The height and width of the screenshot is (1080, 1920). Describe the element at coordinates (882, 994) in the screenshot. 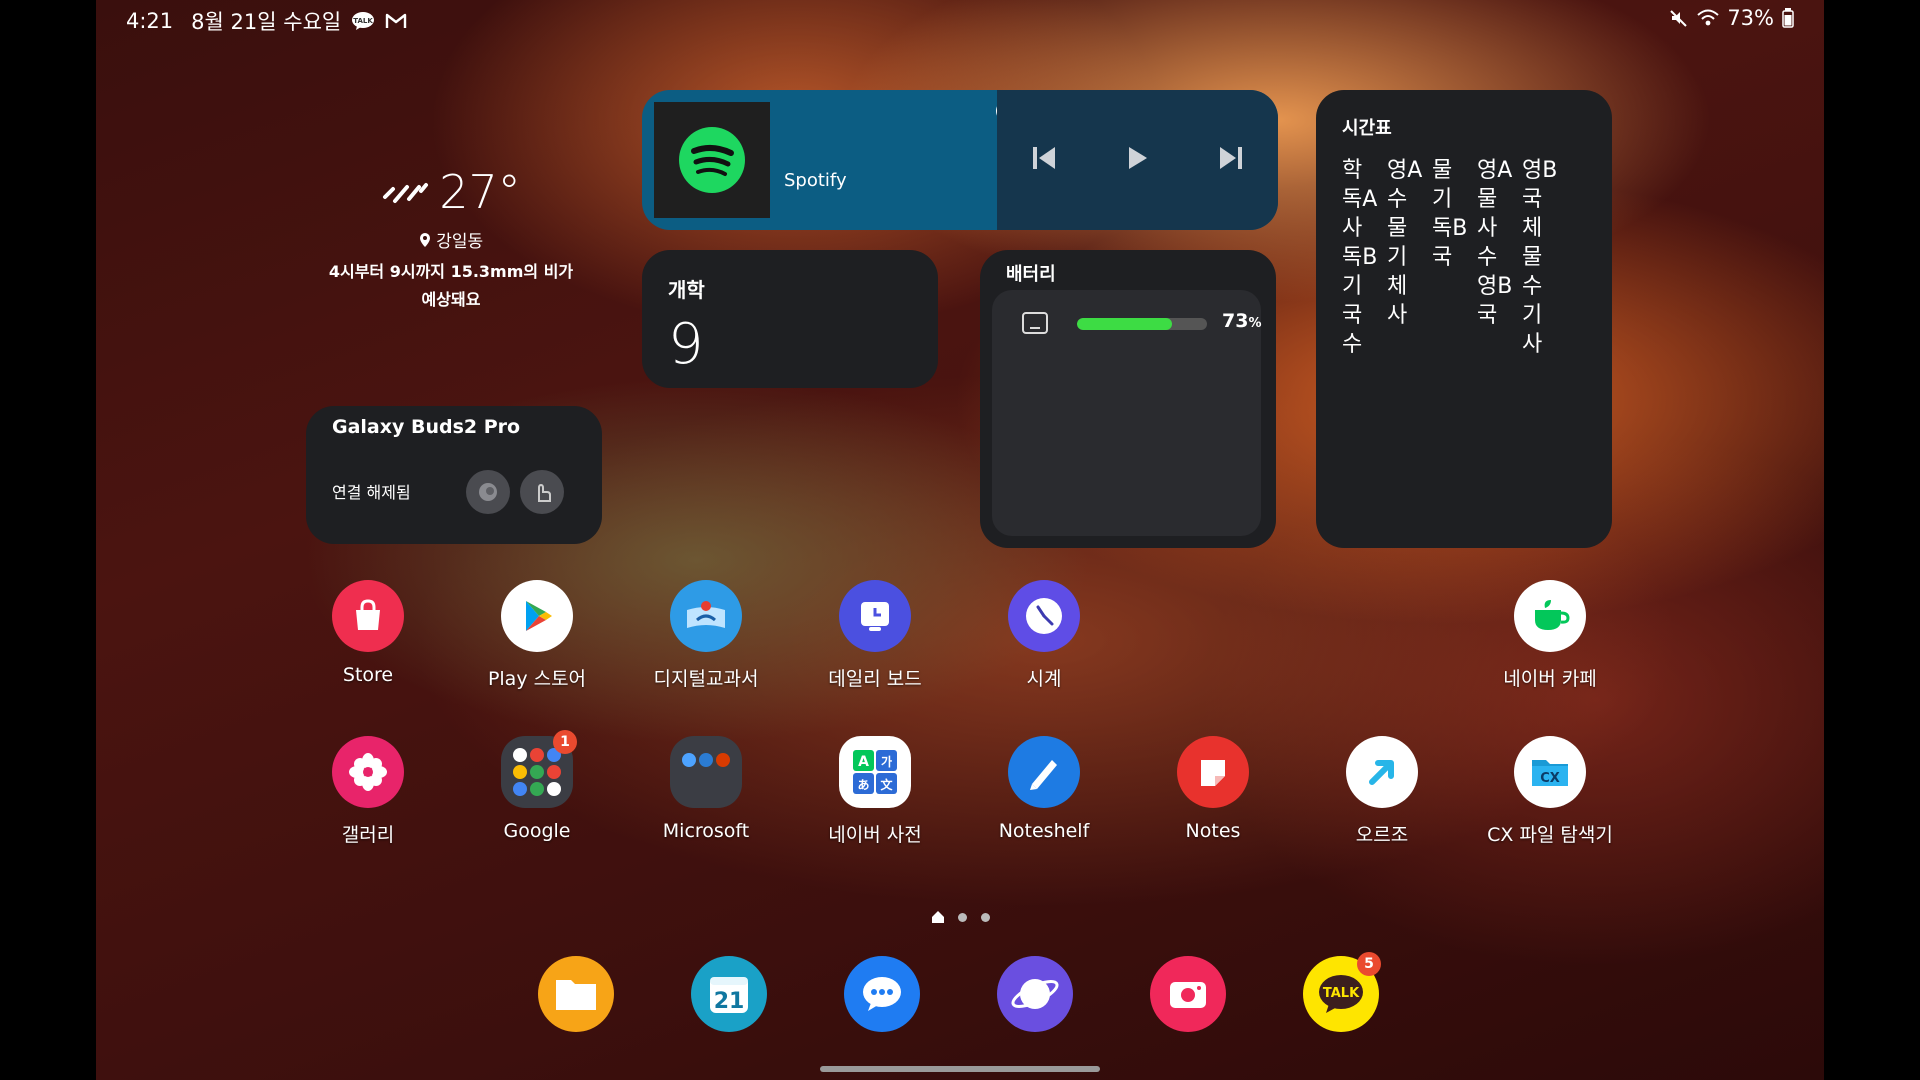

I see `dock-messages` at that location.